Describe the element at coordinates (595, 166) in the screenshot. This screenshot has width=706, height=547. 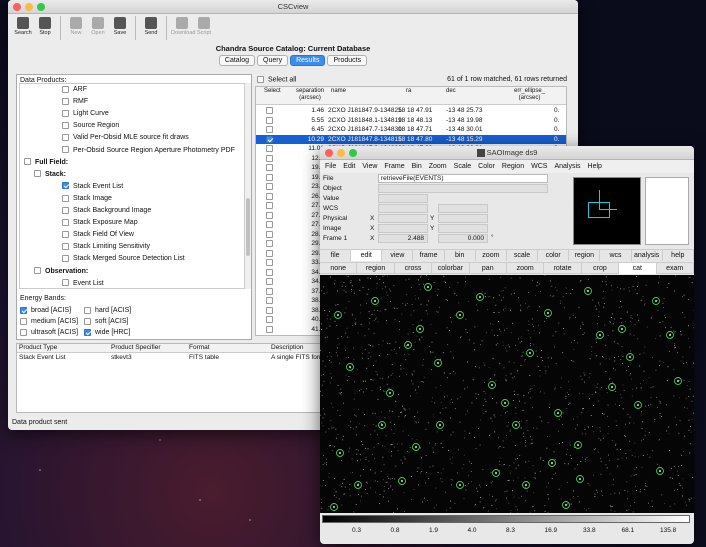
I see `menu-help: Help` at that location.